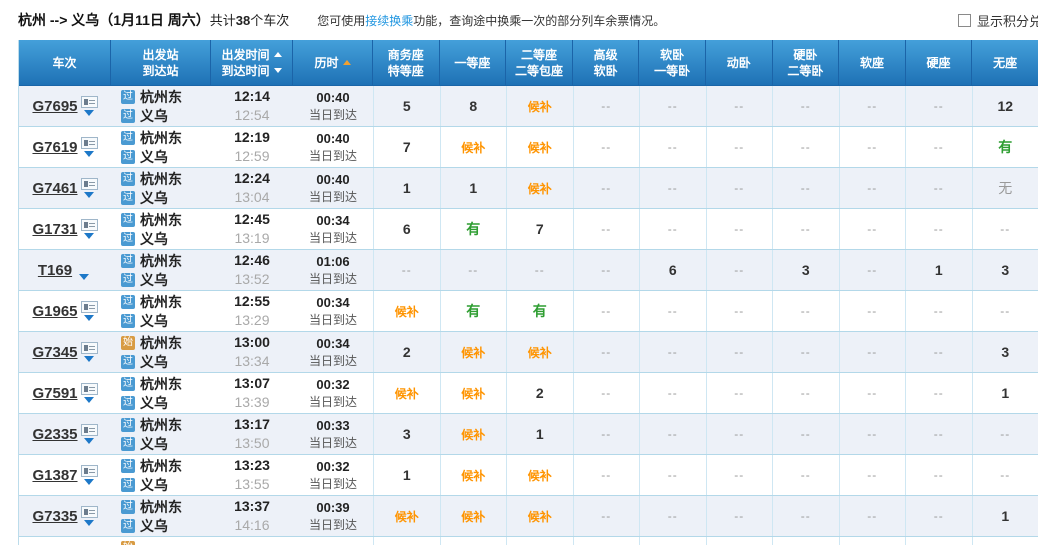  I want to click on train-number-link: G2335, so click(54, 434).